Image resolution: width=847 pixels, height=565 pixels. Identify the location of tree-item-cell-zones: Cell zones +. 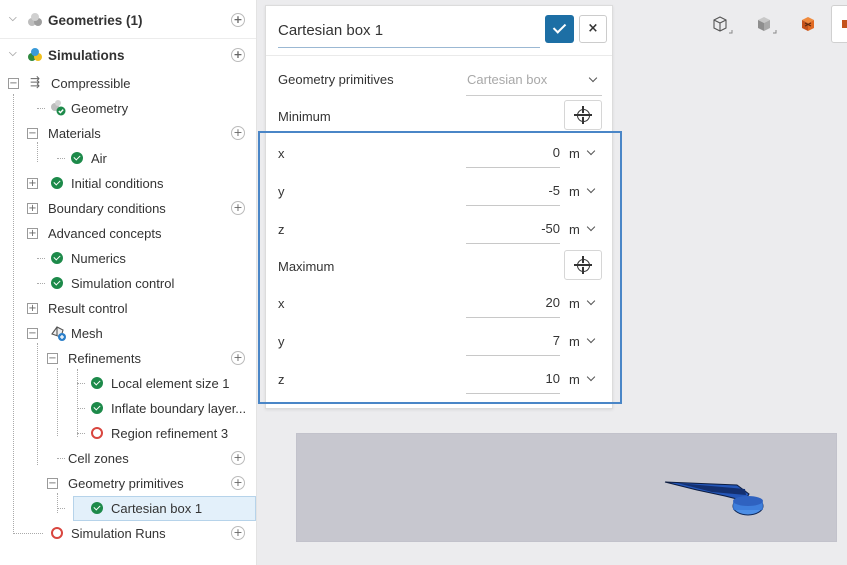
(128, 458).